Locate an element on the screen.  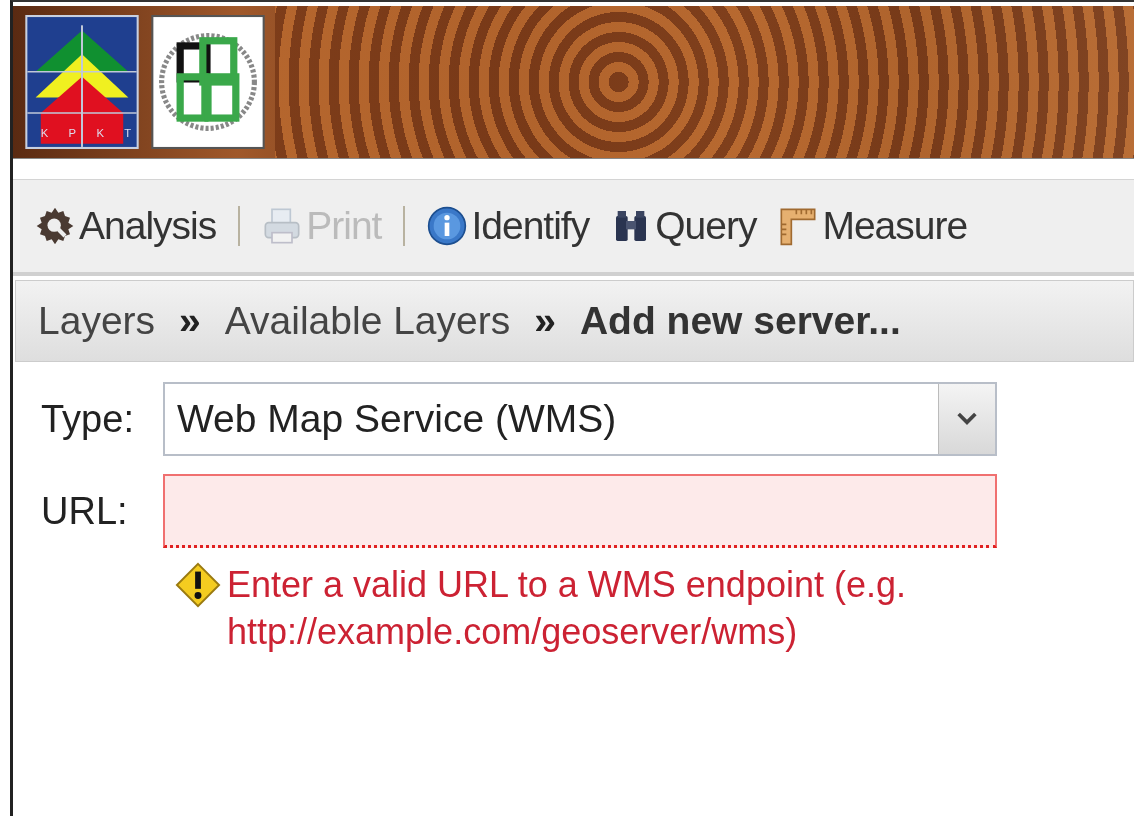
gear-search-icon is located at coordinates (55, 226).